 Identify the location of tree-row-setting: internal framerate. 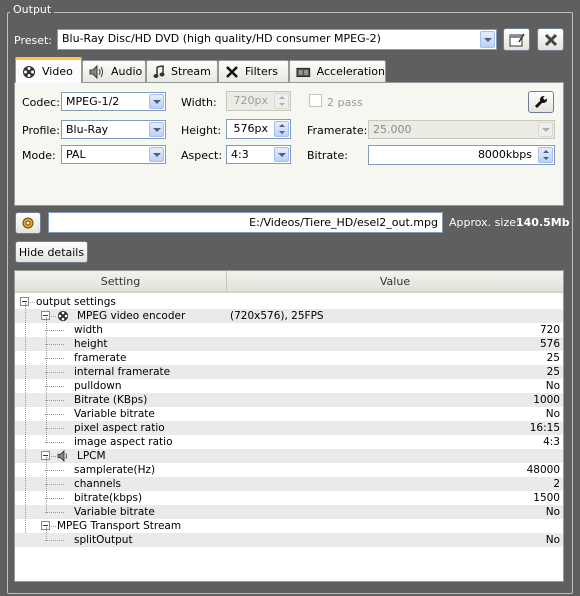
(122, 372).